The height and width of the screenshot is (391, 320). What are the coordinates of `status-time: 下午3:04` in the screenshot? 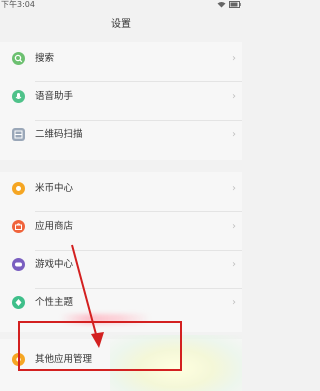 It's located at (18, 4).